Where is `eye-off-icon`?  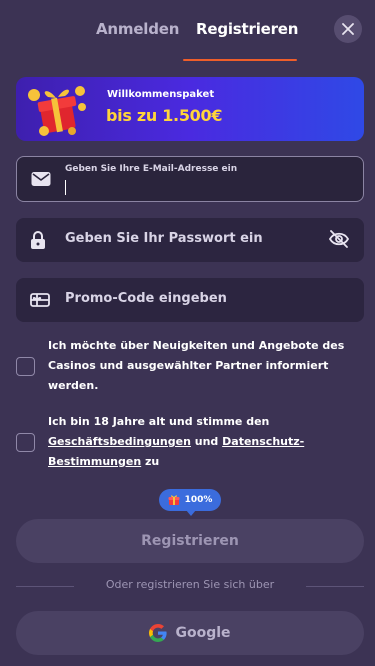 eye-off-icon is located at coordinates (339, 239).